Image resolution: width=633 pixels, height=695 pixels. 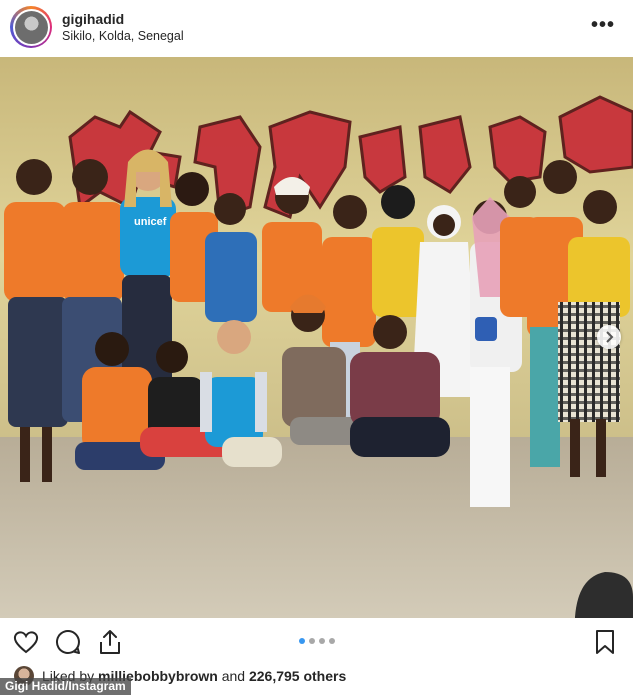 I want to click on more-options-button: •••, so click(x=603, y=25).